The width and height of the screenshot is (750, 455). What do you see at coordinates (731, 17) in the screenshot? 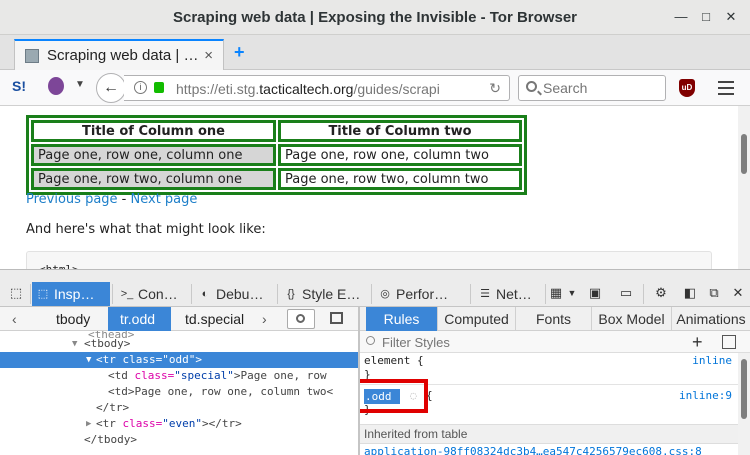
I see `close-window-icon: ✕` at bounding box center [731, 17].